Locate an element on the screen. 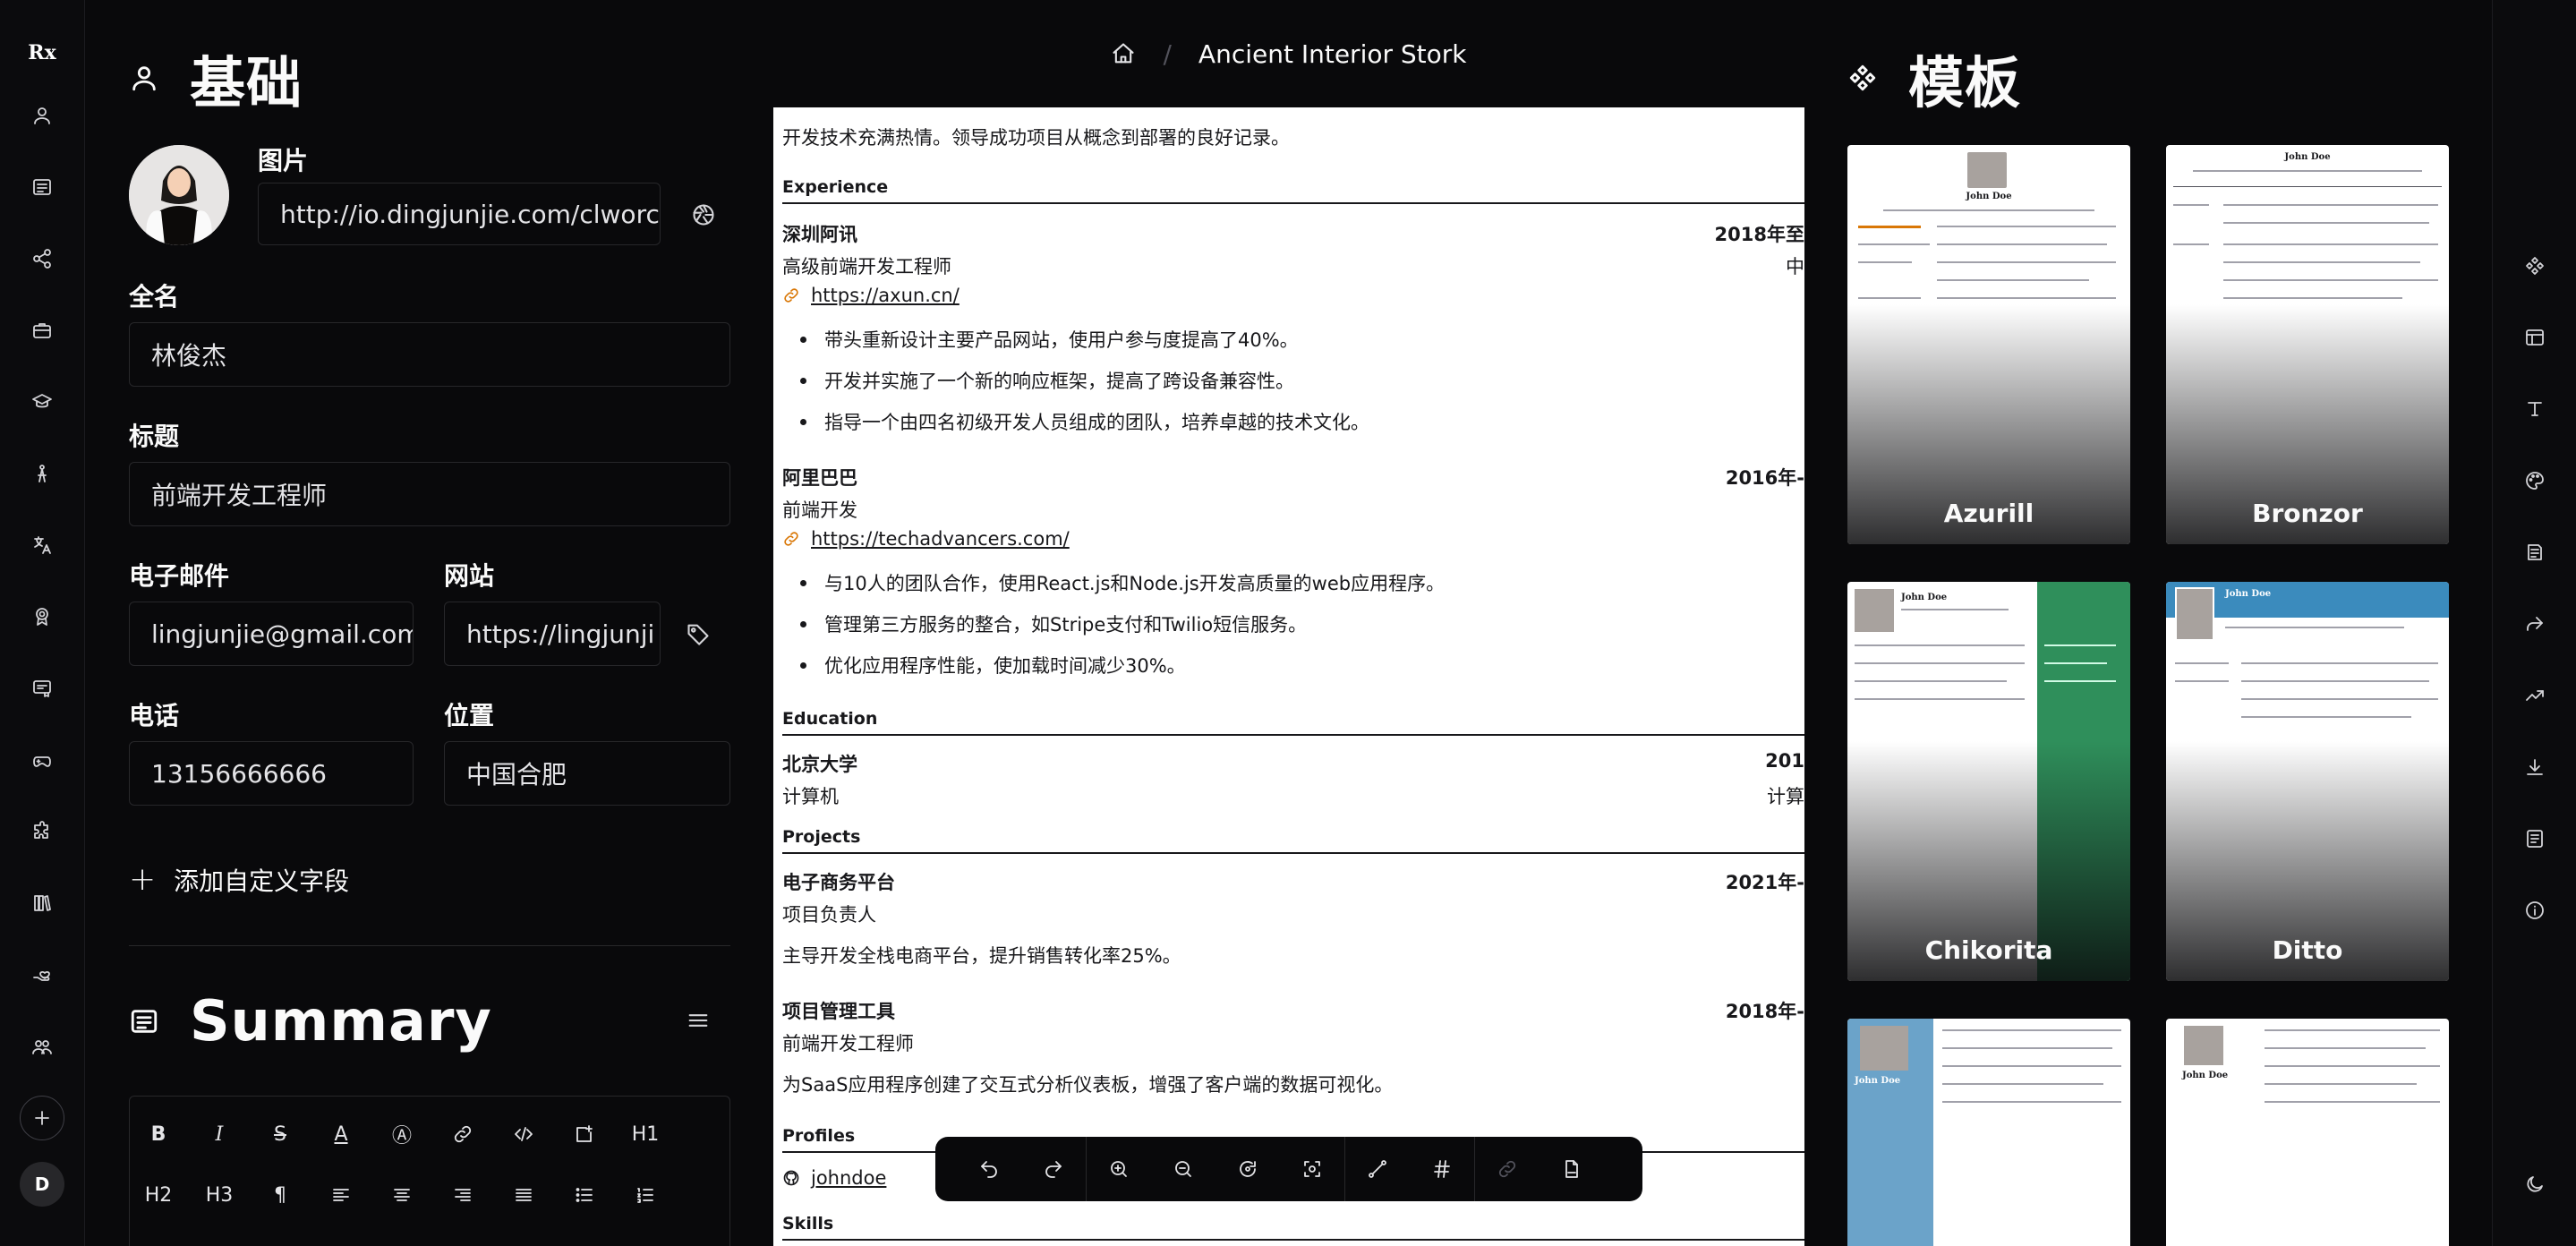 This screenshot has width=2576, height=1246. experience-nav-icon is located at coordinates (42, 330).